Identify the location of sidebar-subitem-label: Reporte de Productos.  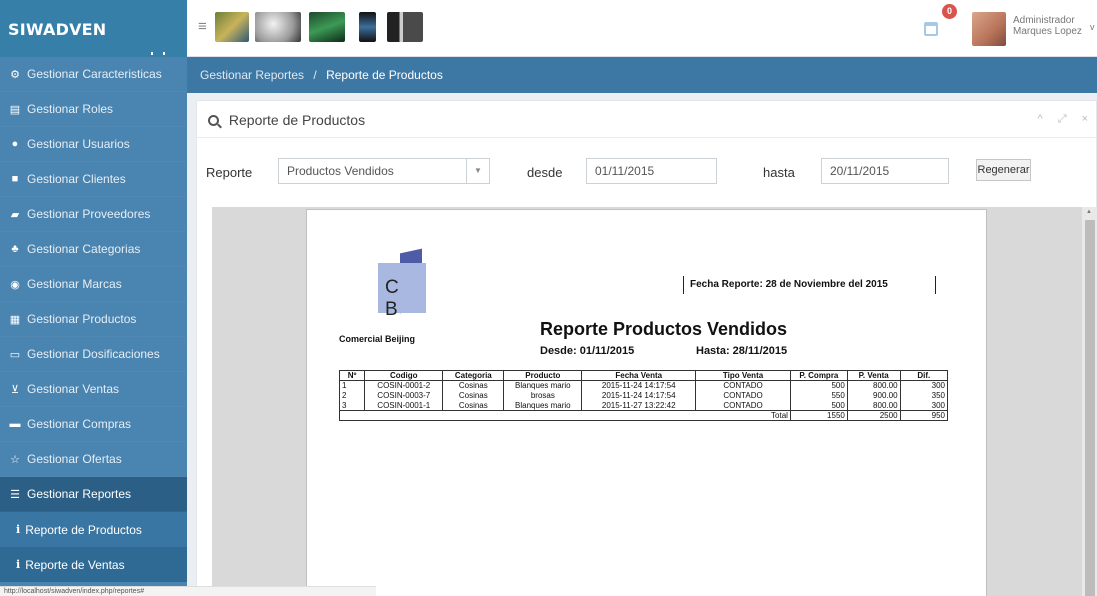
(83, 529).